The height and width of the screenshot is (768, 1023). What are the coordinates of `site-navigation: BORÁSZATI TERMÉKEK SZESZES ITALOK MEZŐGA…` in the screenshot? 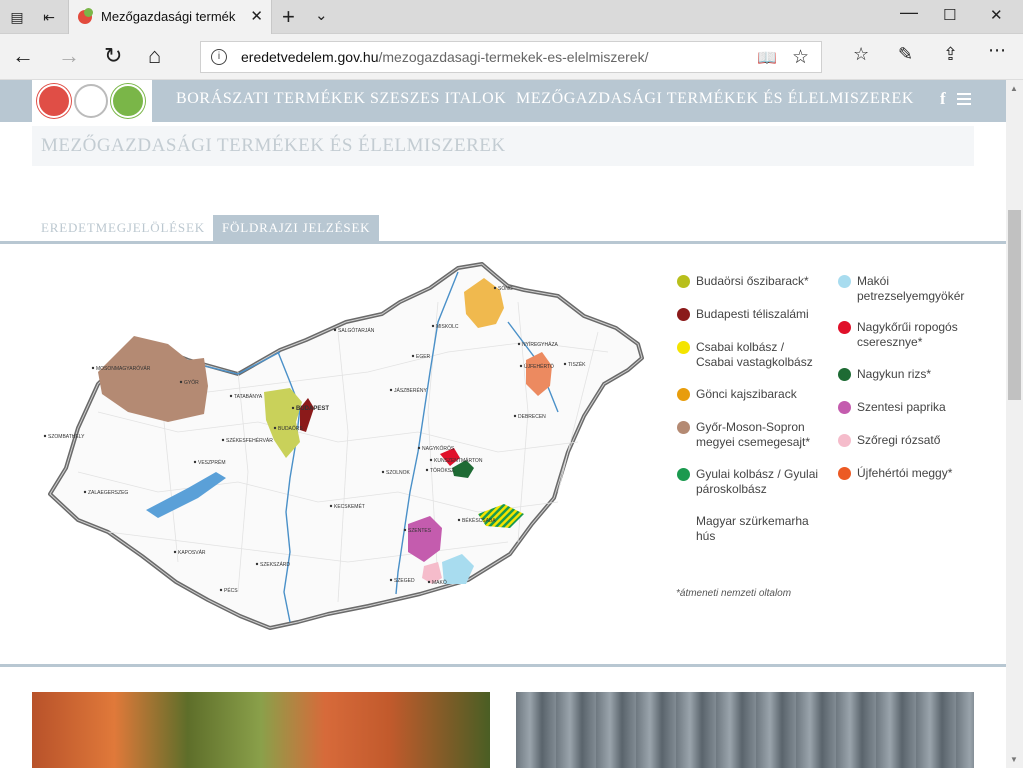 It's located at (503, 101).